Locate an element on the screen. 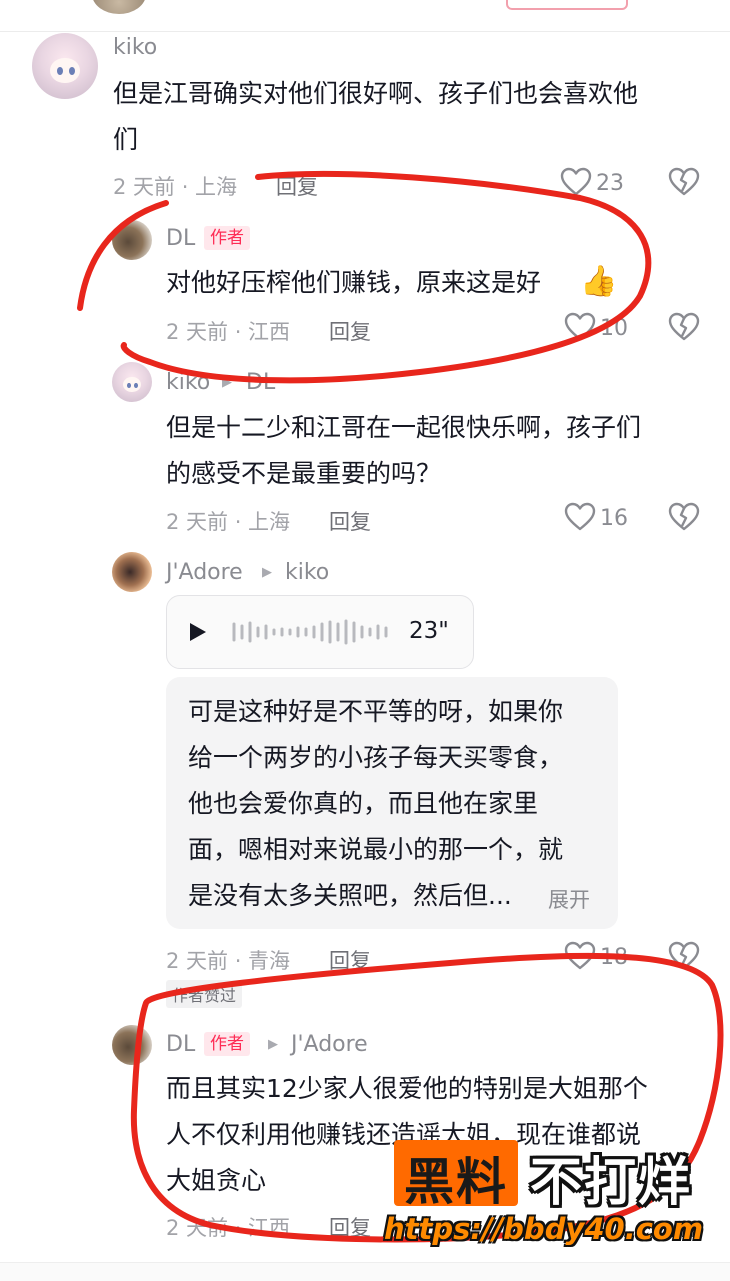 This screenshot has width=730, height=1281. watermark-title-a: 黑料 is located at coordinates (456, 1182).